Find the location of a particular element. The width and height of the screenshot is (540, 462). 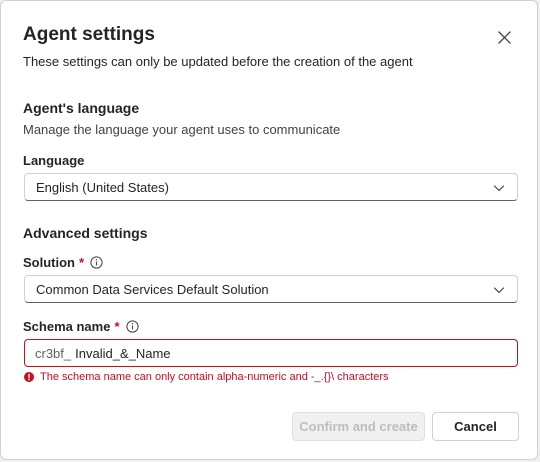

close-button is located at coordinates (504, 37).